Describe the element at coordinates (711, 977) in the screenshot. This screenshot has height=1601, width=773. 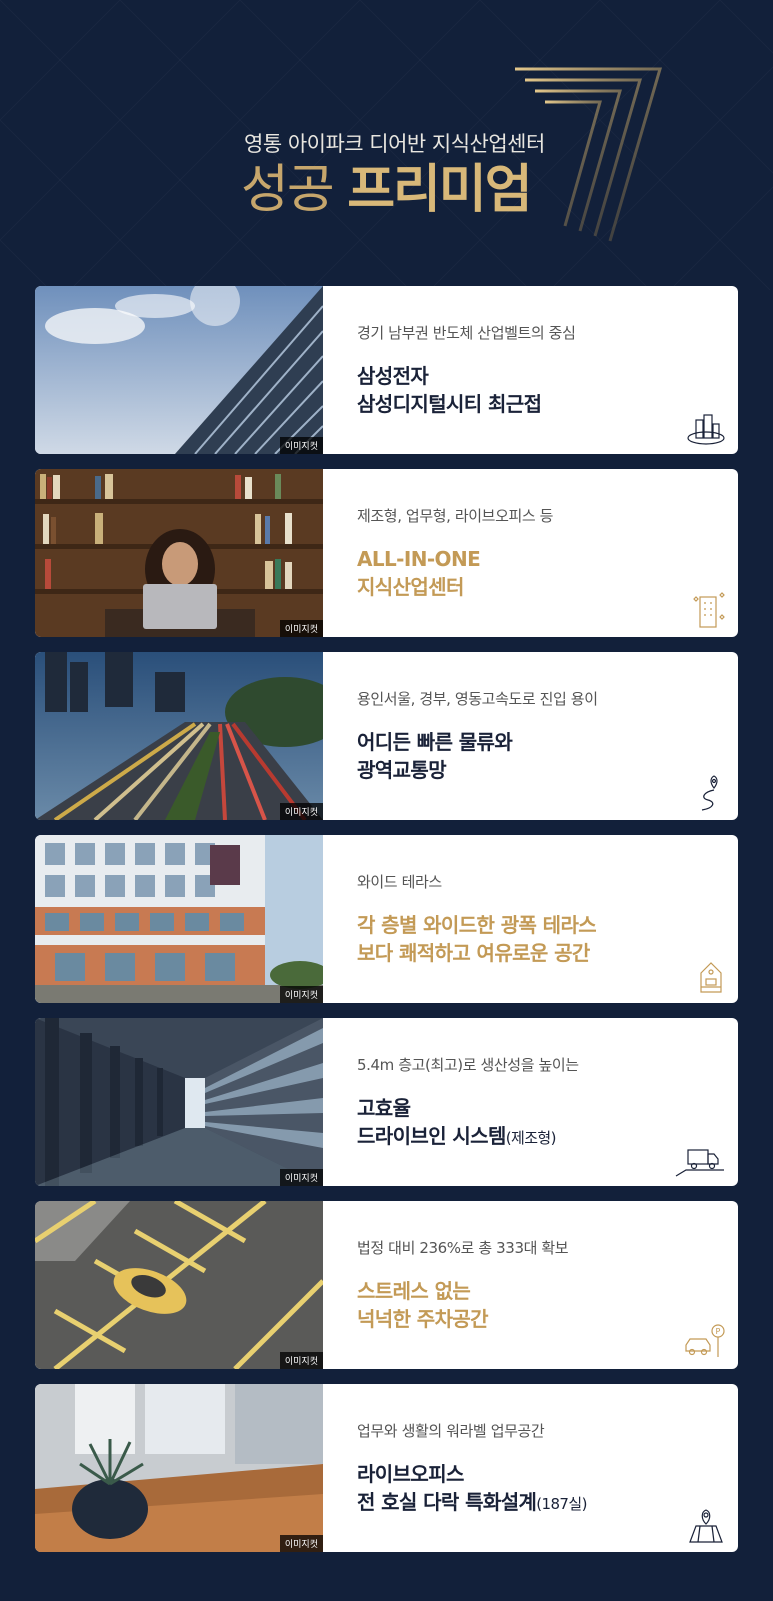
I see `house-icon` at that location.